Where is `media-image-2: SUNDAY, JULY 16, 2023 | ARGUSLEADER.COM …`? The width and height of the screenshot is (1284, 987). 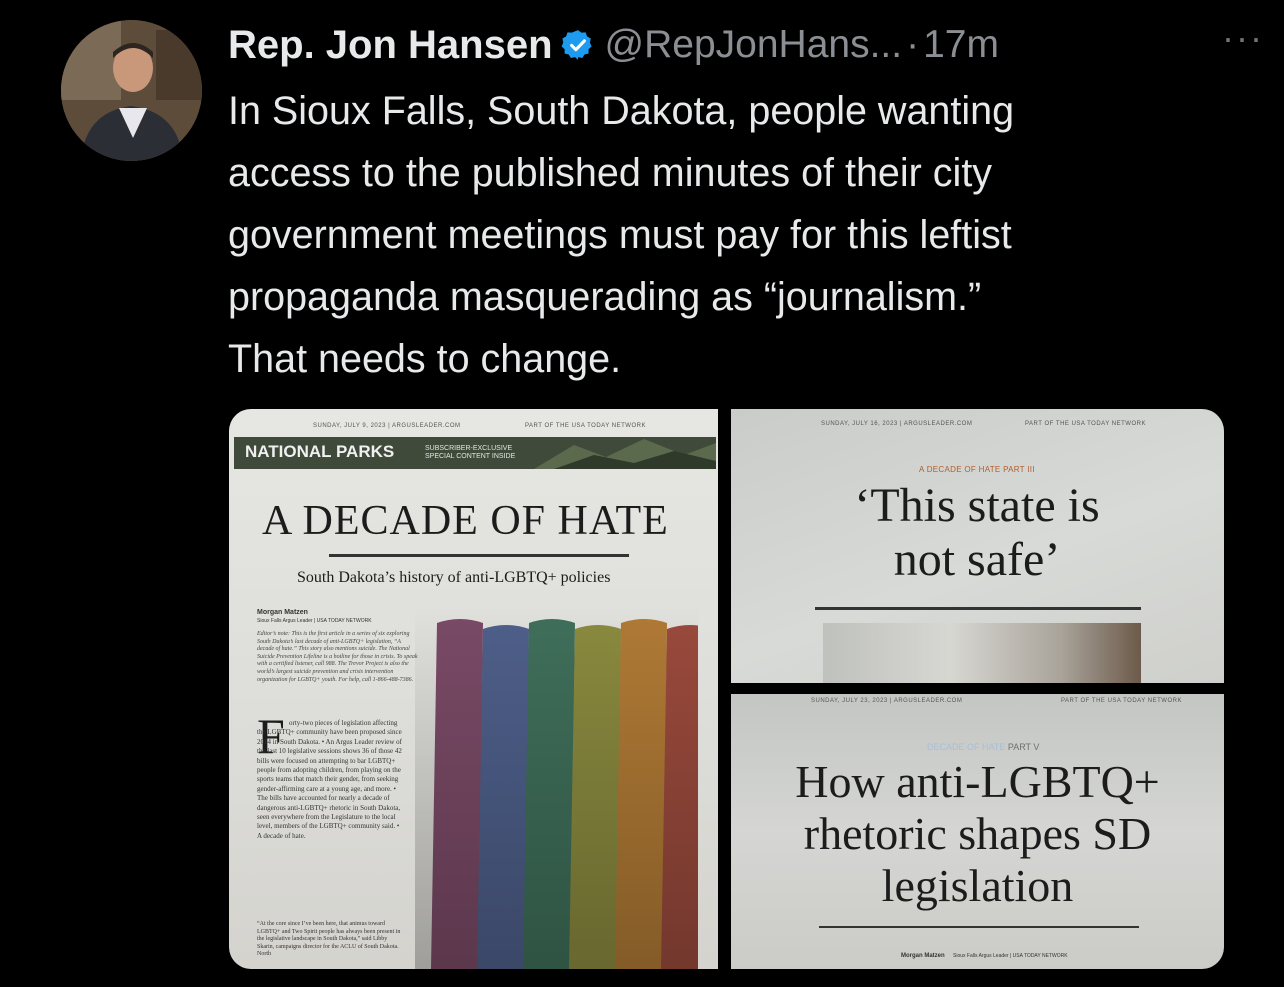 media-image-2: SUNDAY, JULY 16, 2023 | ARGUSLEADER.COM … is located at coordinates (977, 546).